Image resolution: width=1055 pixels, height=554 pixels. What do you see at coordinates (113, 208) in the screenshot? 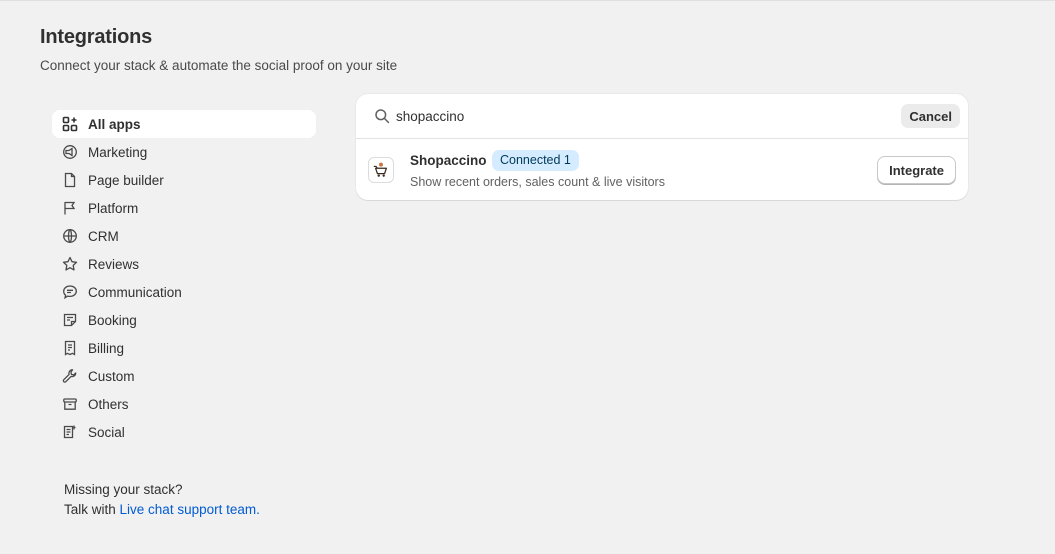
I see `sidebar-item-label: Platform` at bounding box center [113, 208].